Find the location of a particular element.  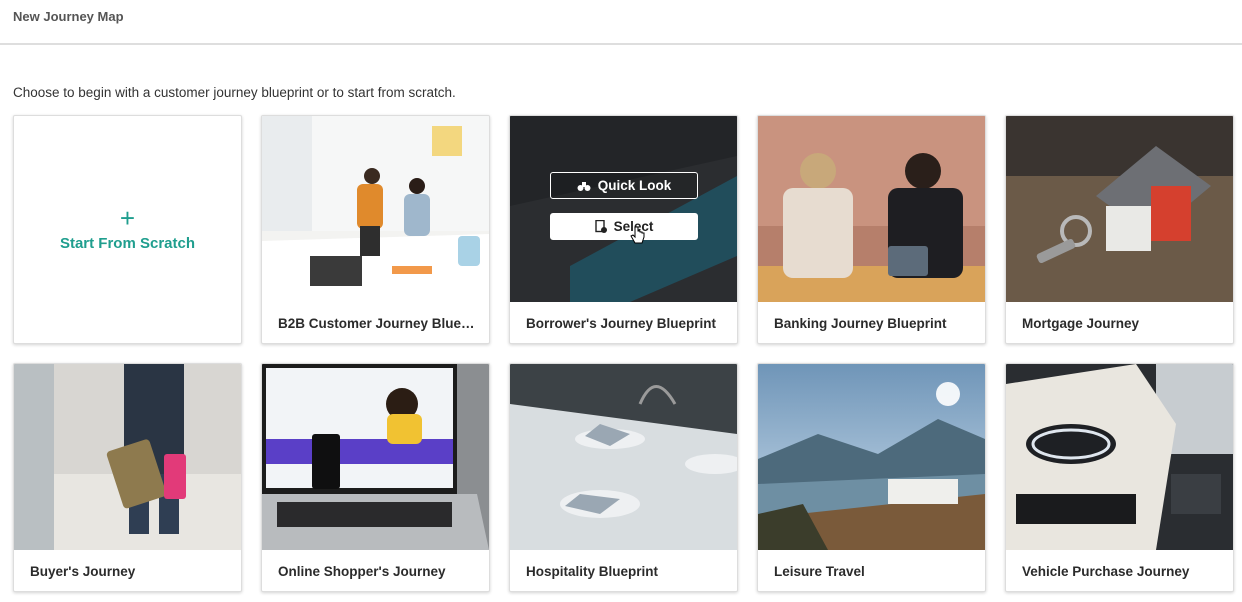

blueprint-card-mortgage: Mortgage Journey is located at coordinates (1119, 229).